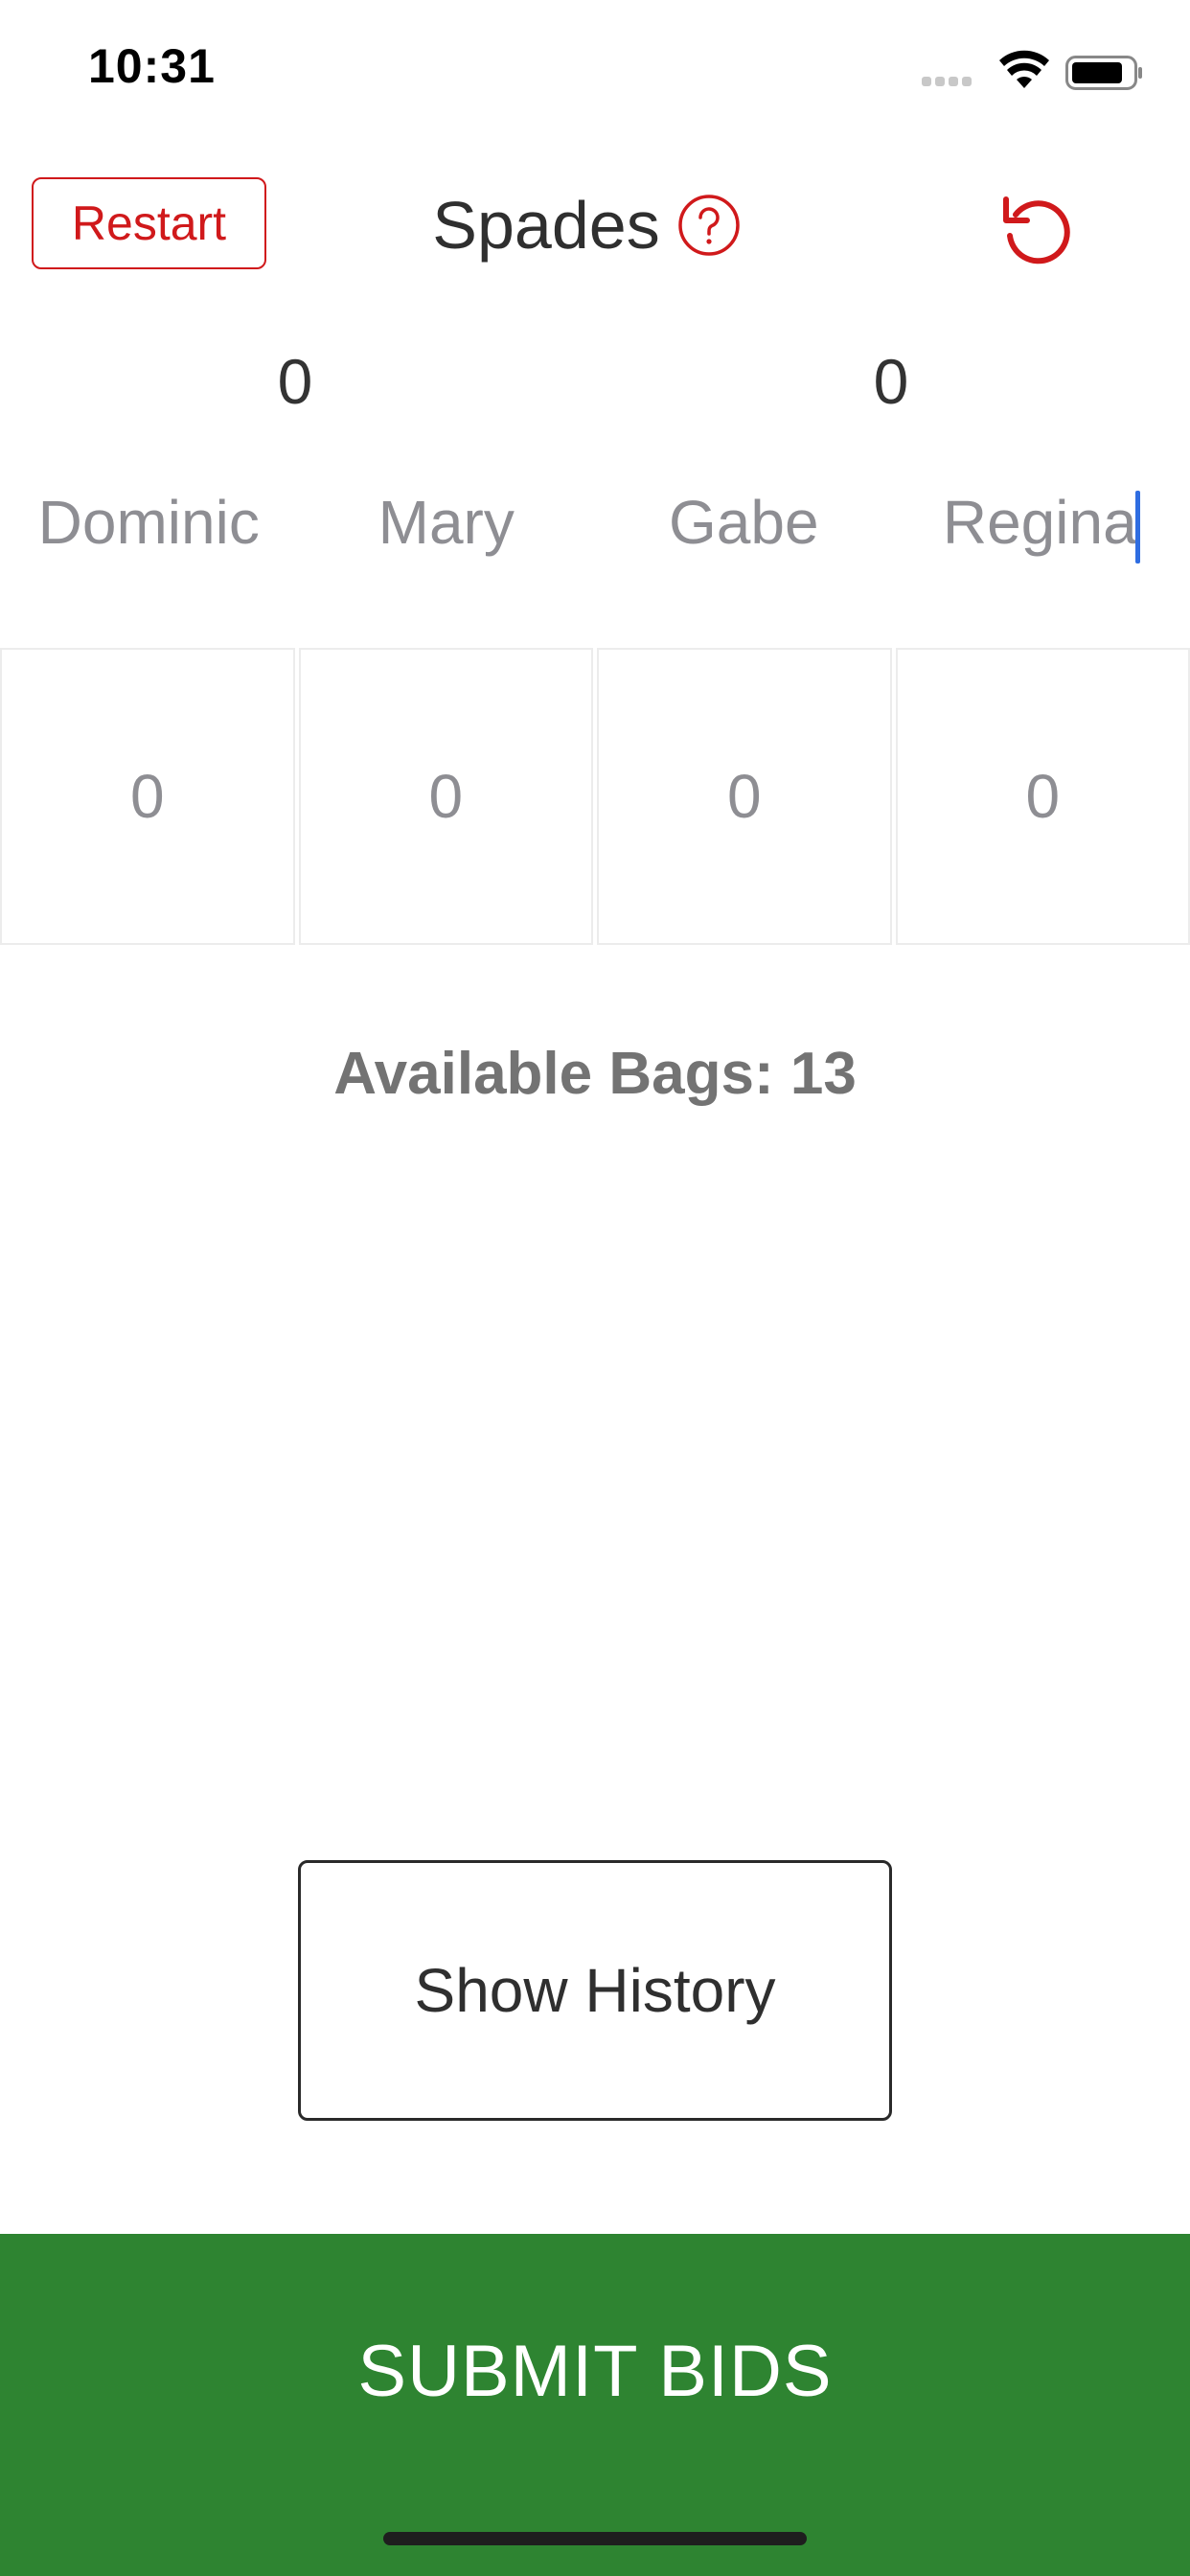 This screenshot has width=1190, height=2576. Describe the element at coordinates (595, 796) in the screenshot. I see `bid-grid: 0 0 0 0` at that location.